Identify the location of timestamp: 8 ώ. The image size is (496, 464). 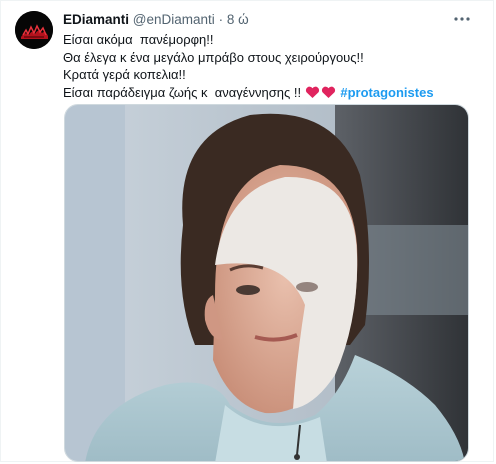
(238, 19).